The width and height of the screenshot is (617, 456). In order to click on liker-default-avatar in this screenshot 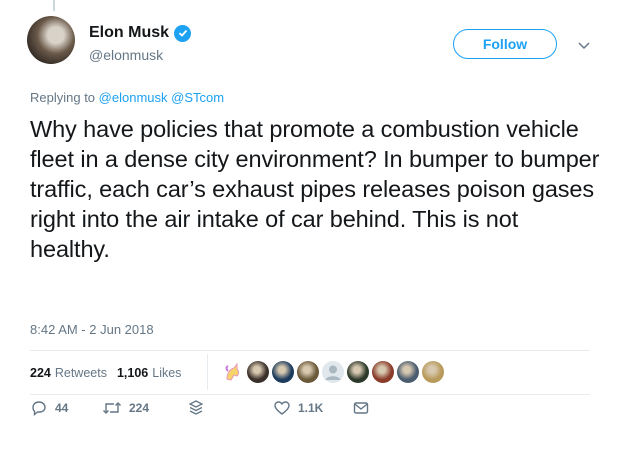, I will do `click(333, 372)`.